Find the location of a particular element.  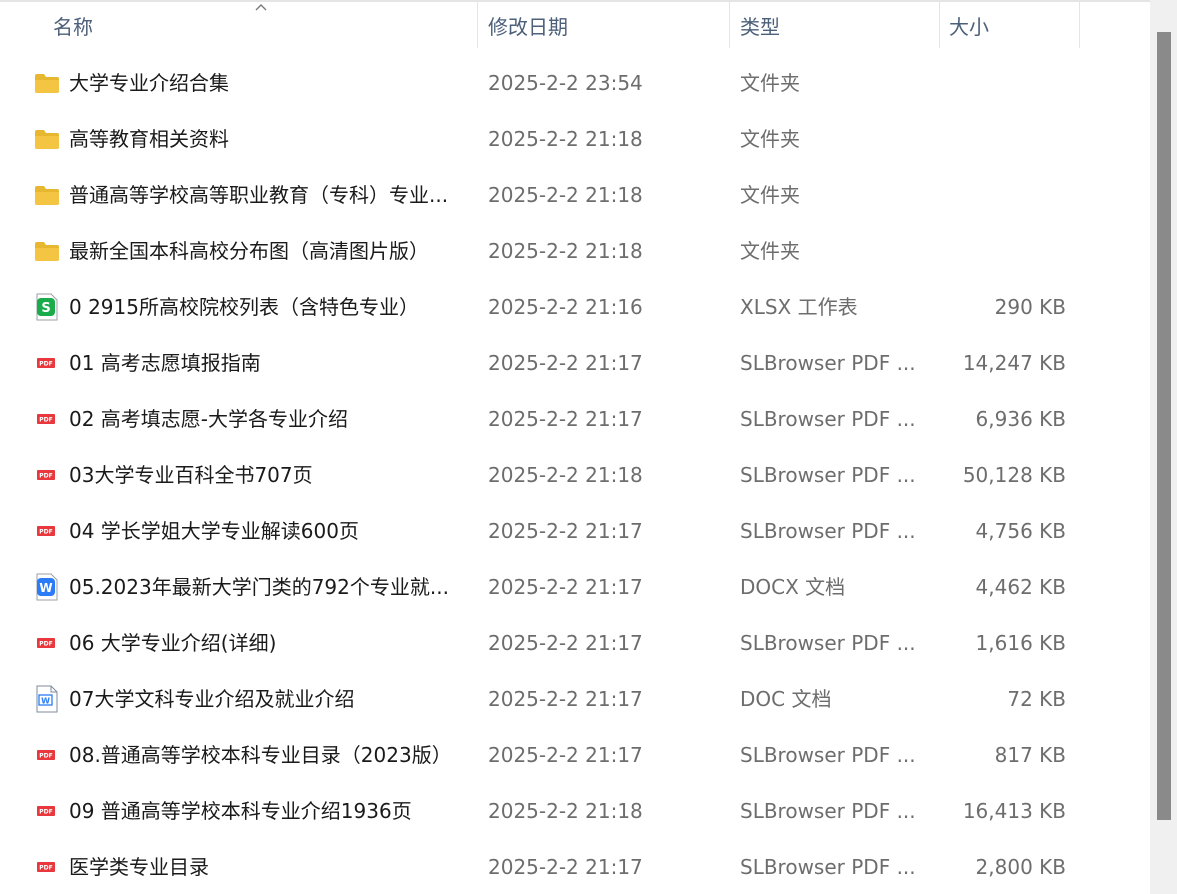

xlsx-icon: S is located at coordinates (47, 307).